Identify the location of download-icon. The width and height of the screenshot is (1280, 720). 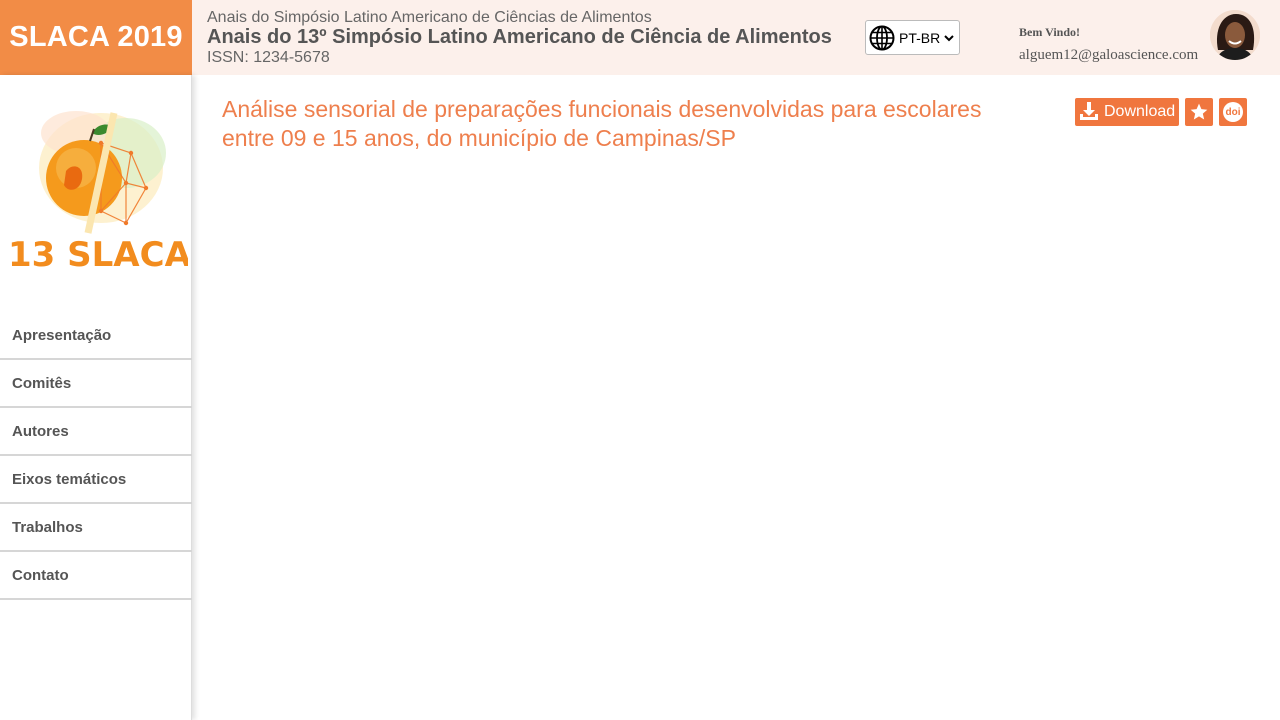
(1089, 111).